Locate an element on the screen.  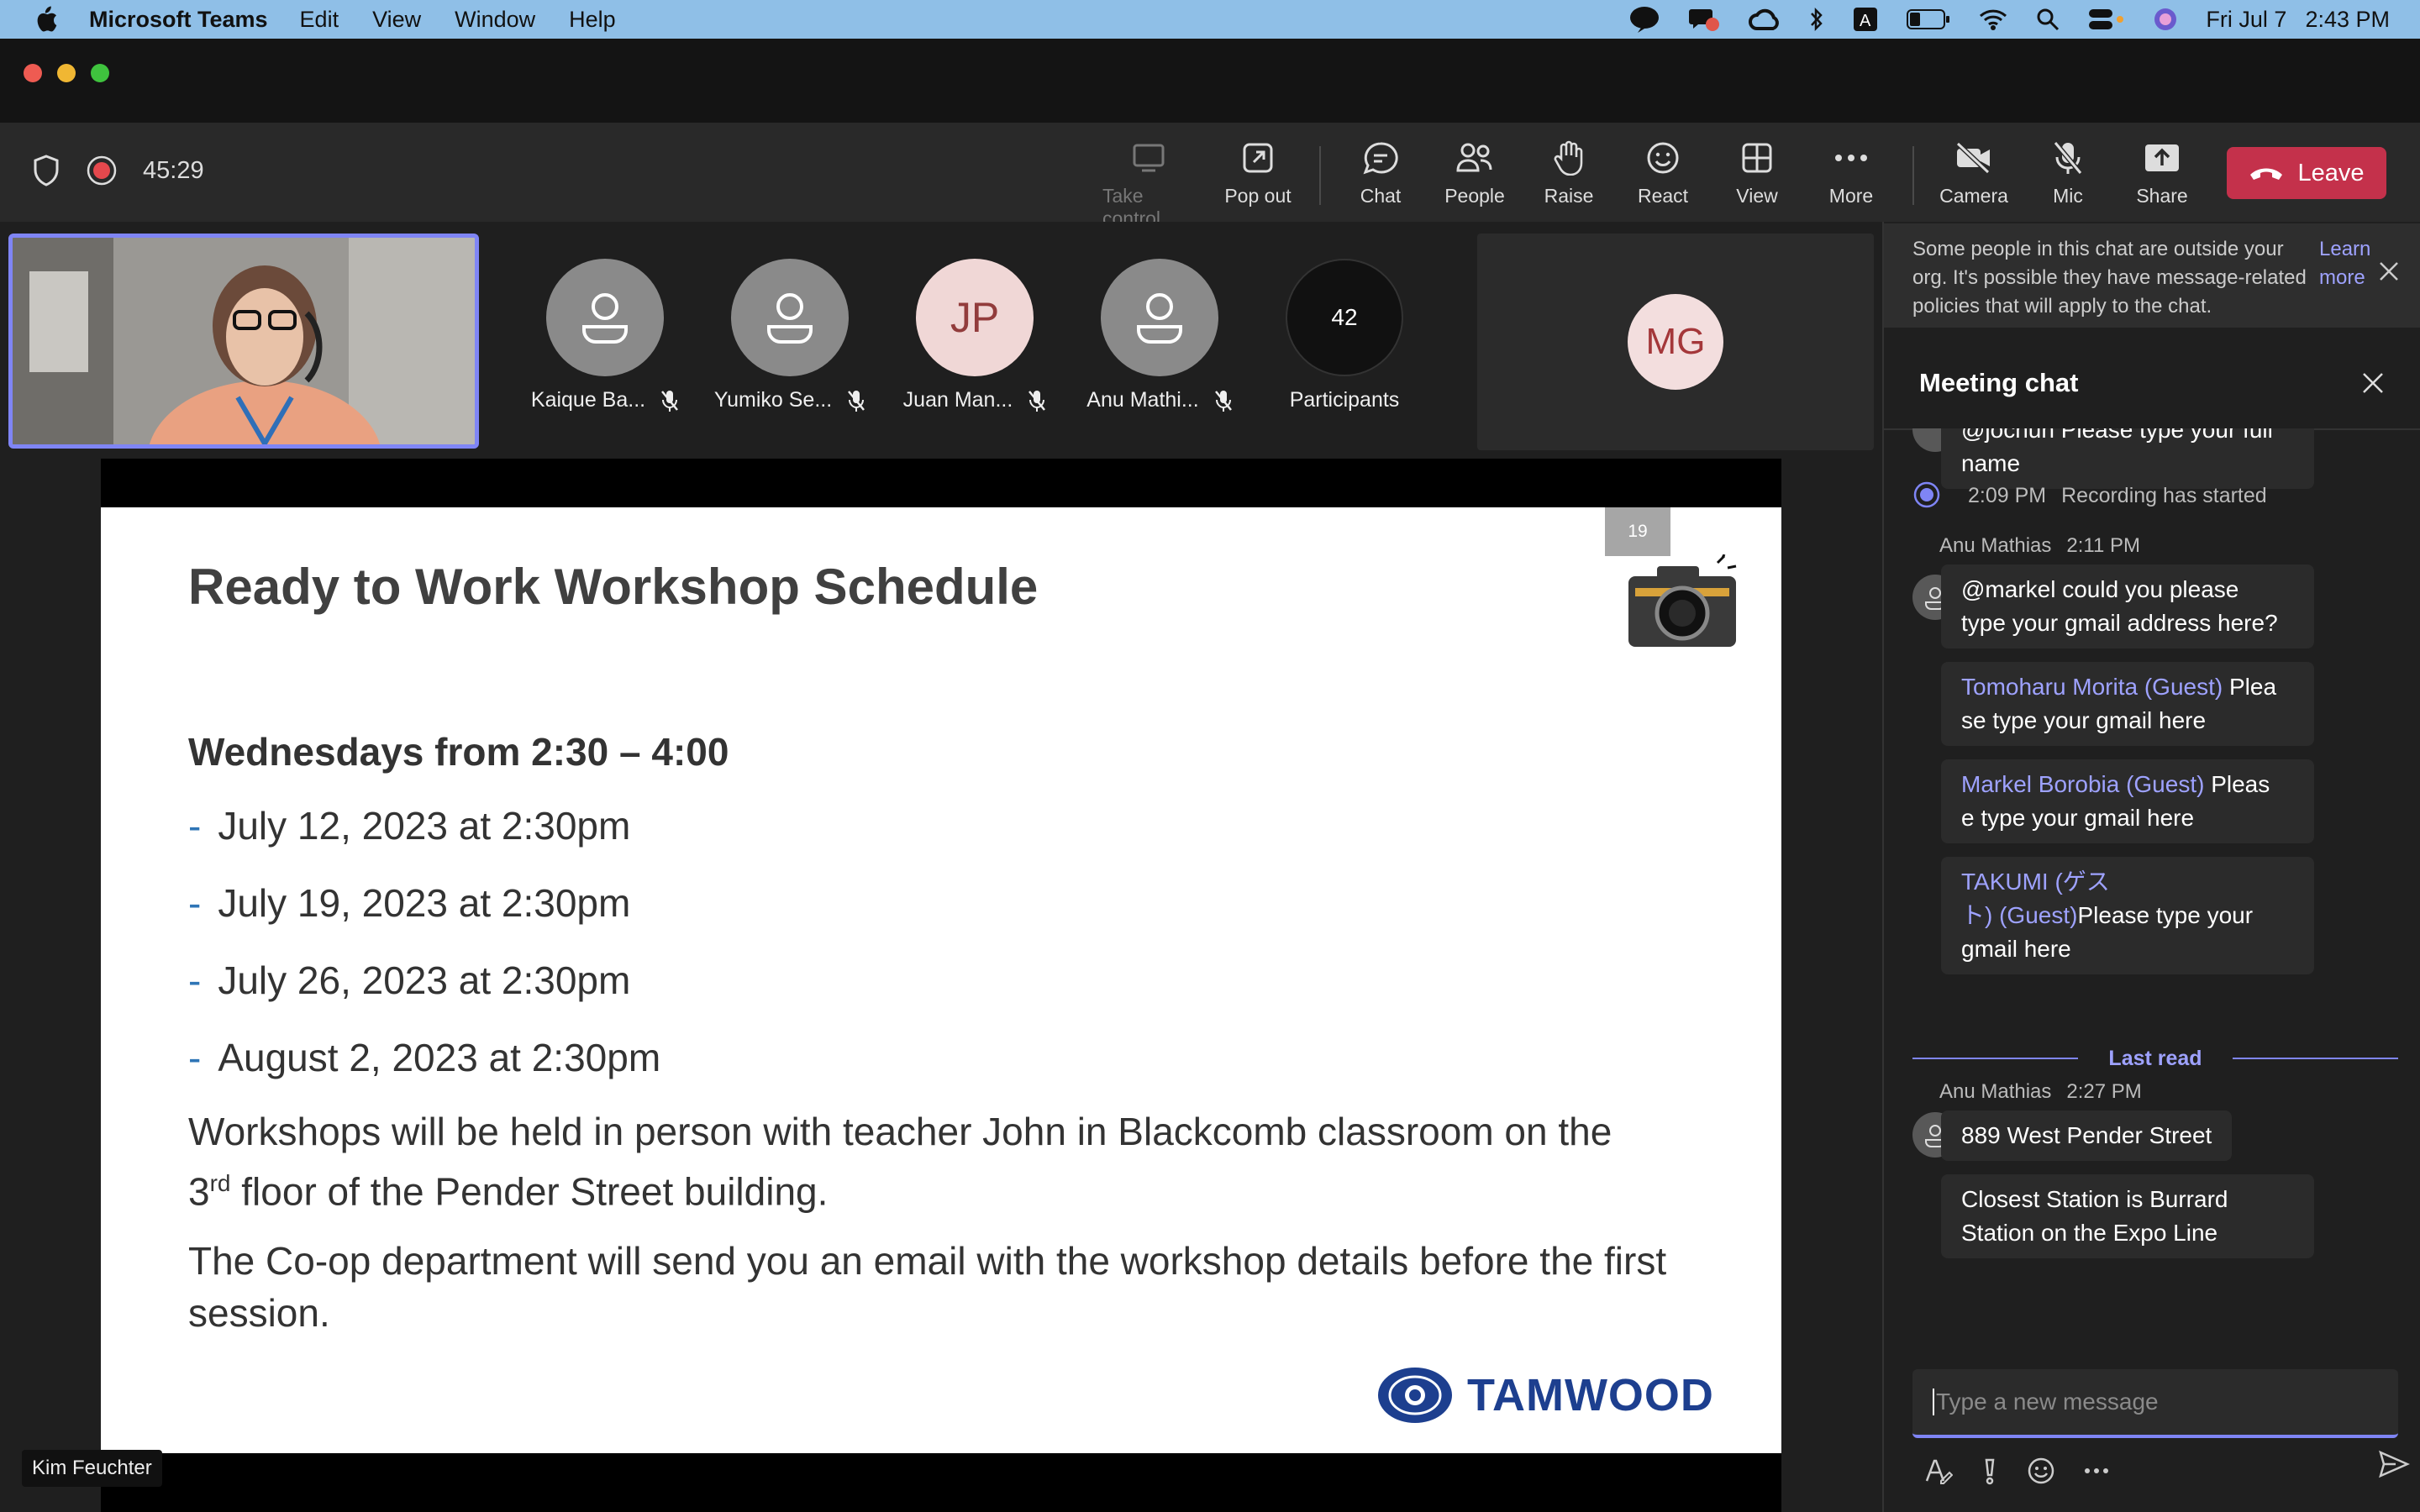
svg-text: A is located at coordinates (1865, 21).